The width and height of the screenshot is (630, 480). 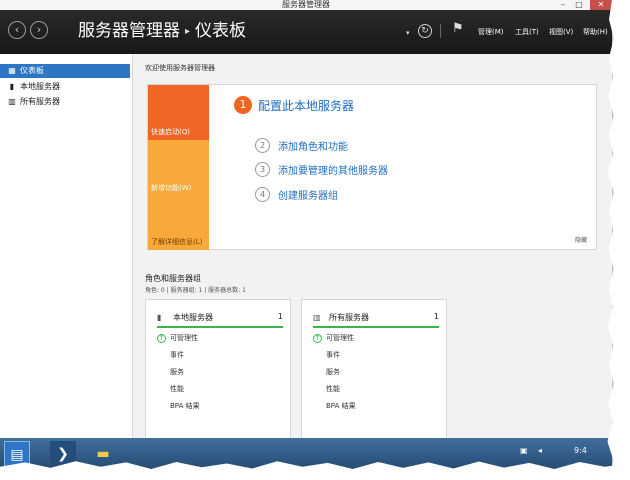 I want to click on hide-link: 隐藏, so click(x=581, y=239).